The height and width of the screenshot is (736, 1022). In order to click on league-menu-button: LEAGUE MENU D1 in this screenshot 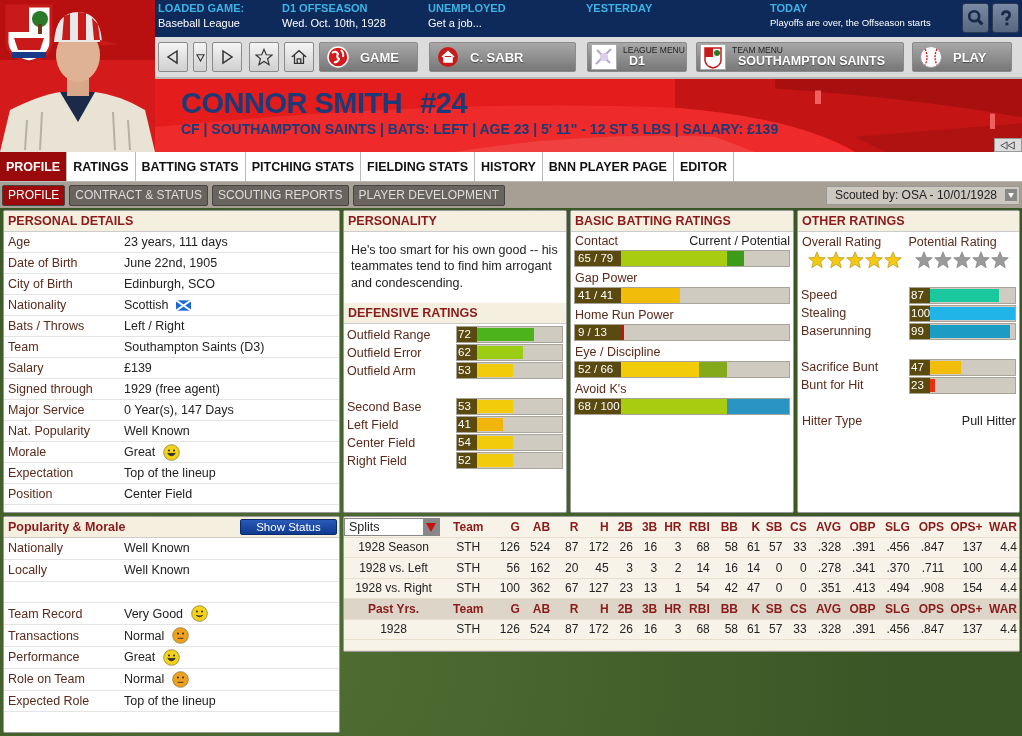, I will do `click(637, 57)`.